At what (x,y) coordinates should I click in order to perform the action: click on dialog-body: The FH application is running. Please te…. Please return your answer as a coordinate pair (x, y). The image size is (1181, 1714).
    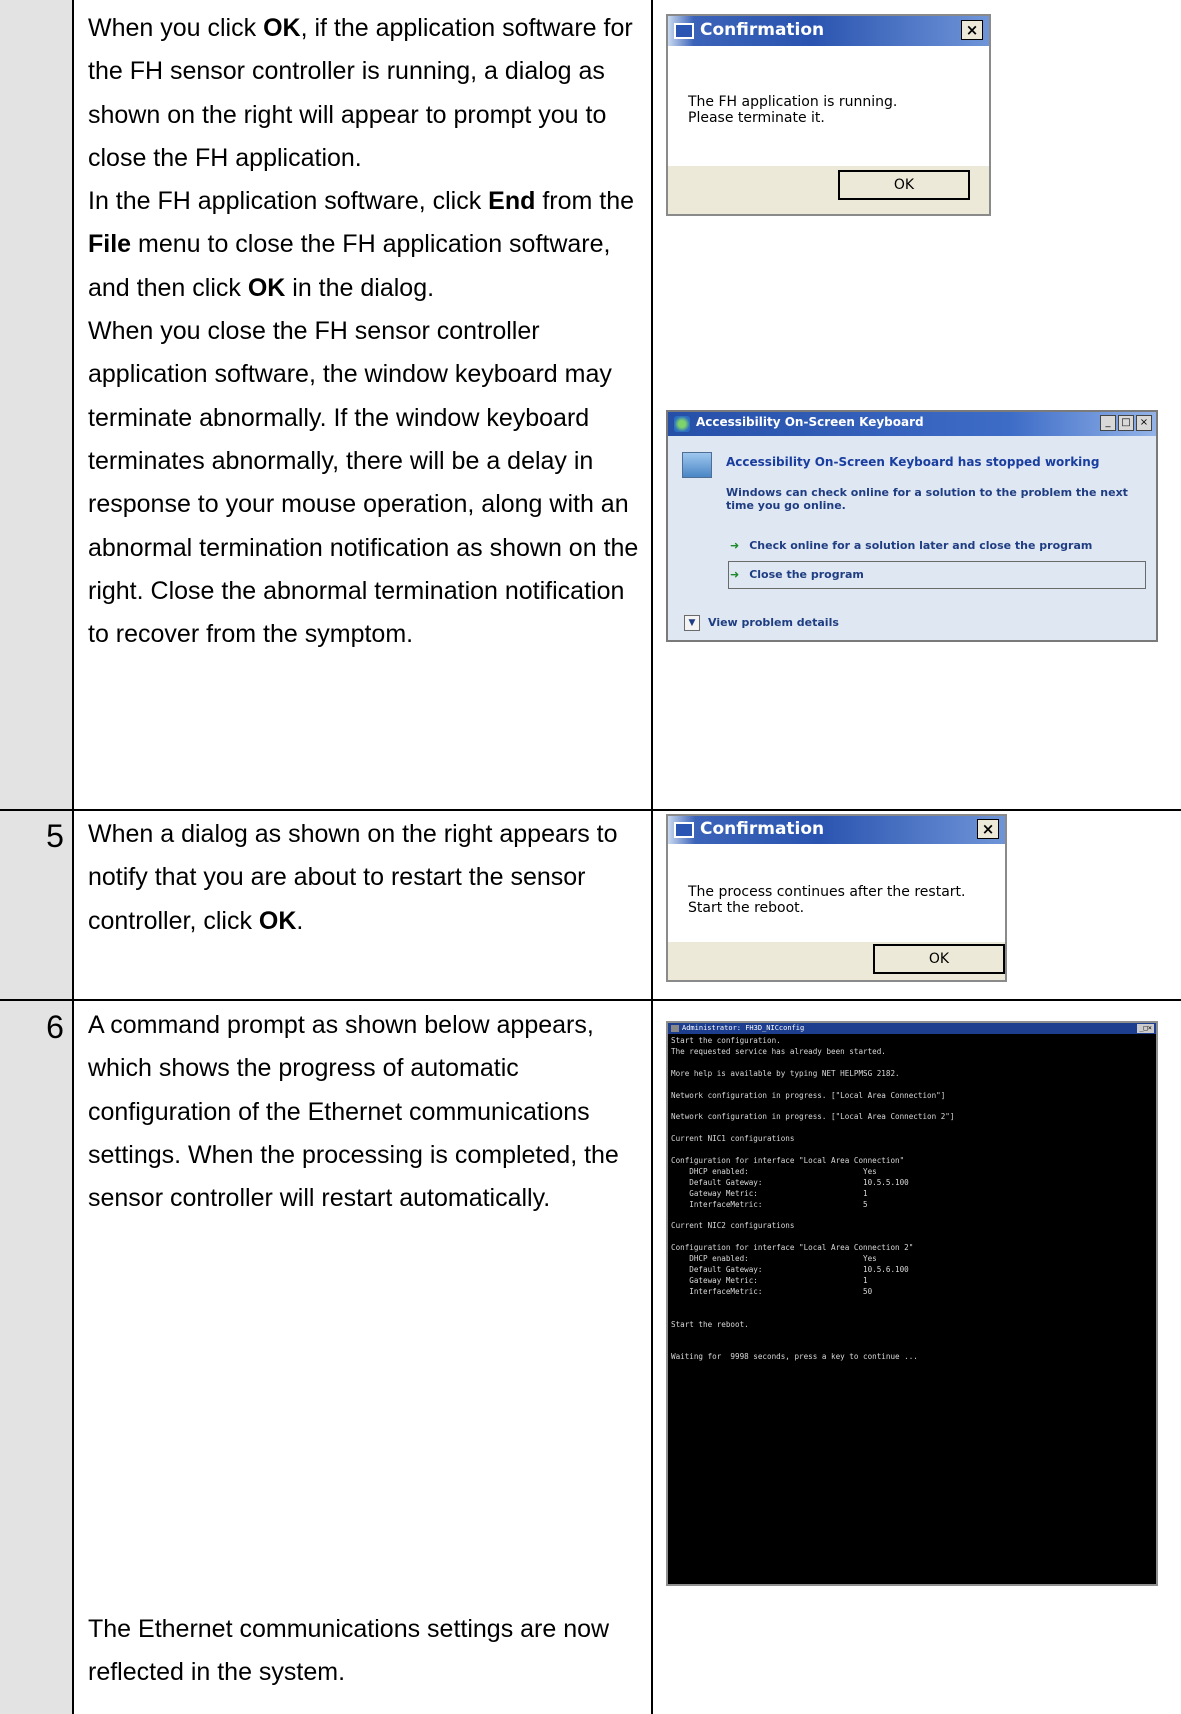
    Looking at the image, I should click on (828, 106).